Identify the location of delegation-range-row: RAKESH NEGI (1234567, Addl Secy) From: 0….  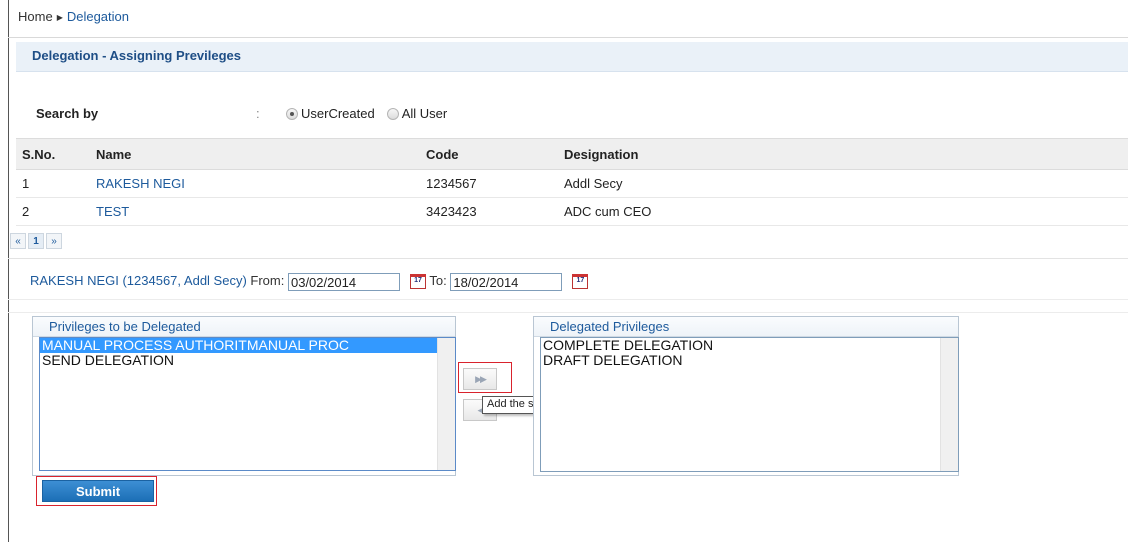
(309, 281).